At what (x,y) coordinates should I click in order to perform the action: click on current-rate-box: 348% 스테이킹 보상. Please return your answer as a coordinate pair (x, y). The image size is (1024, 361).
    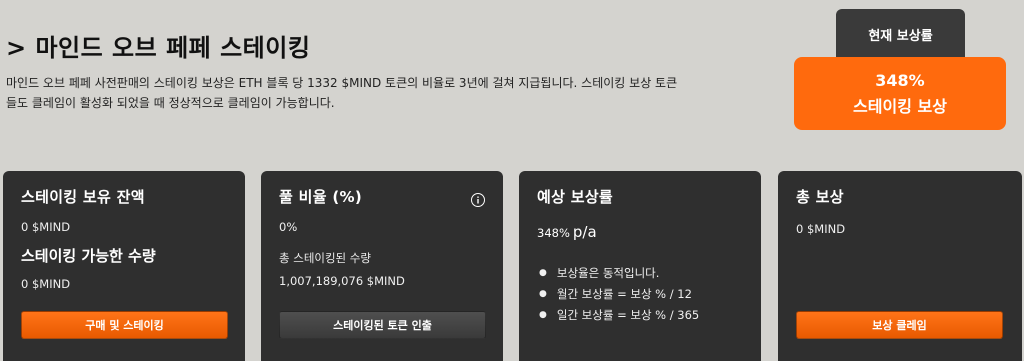
    Looking at the image, I should click on (900, 93).